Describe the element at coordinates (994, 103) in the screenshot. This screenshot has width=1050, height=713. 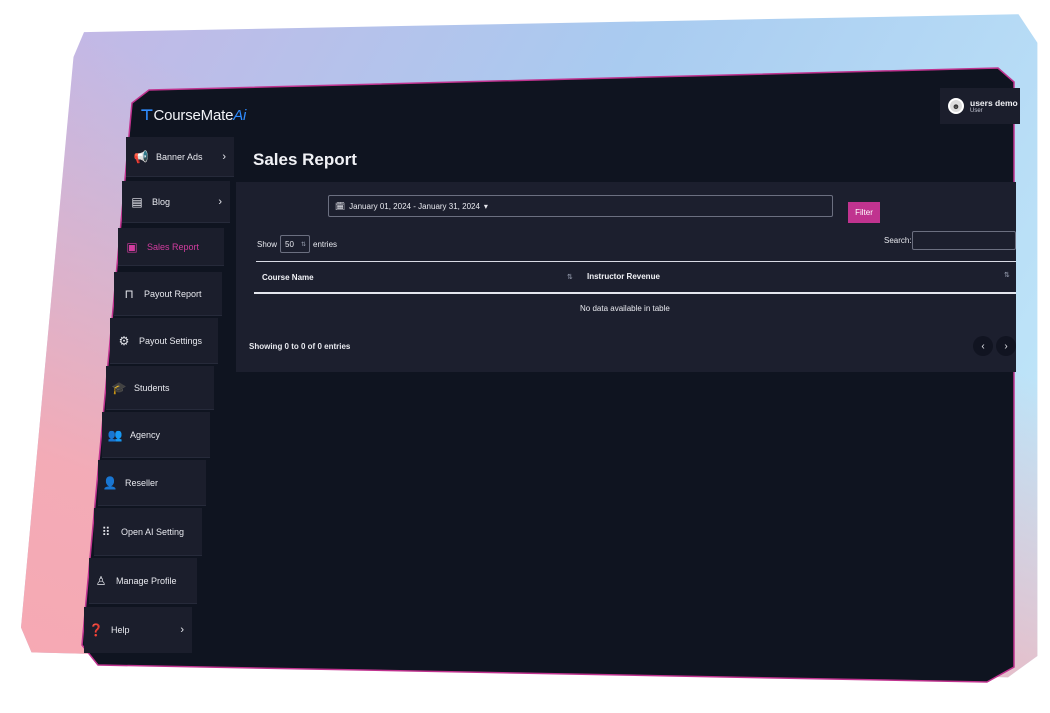
I see `user-name: users demo` at that location.